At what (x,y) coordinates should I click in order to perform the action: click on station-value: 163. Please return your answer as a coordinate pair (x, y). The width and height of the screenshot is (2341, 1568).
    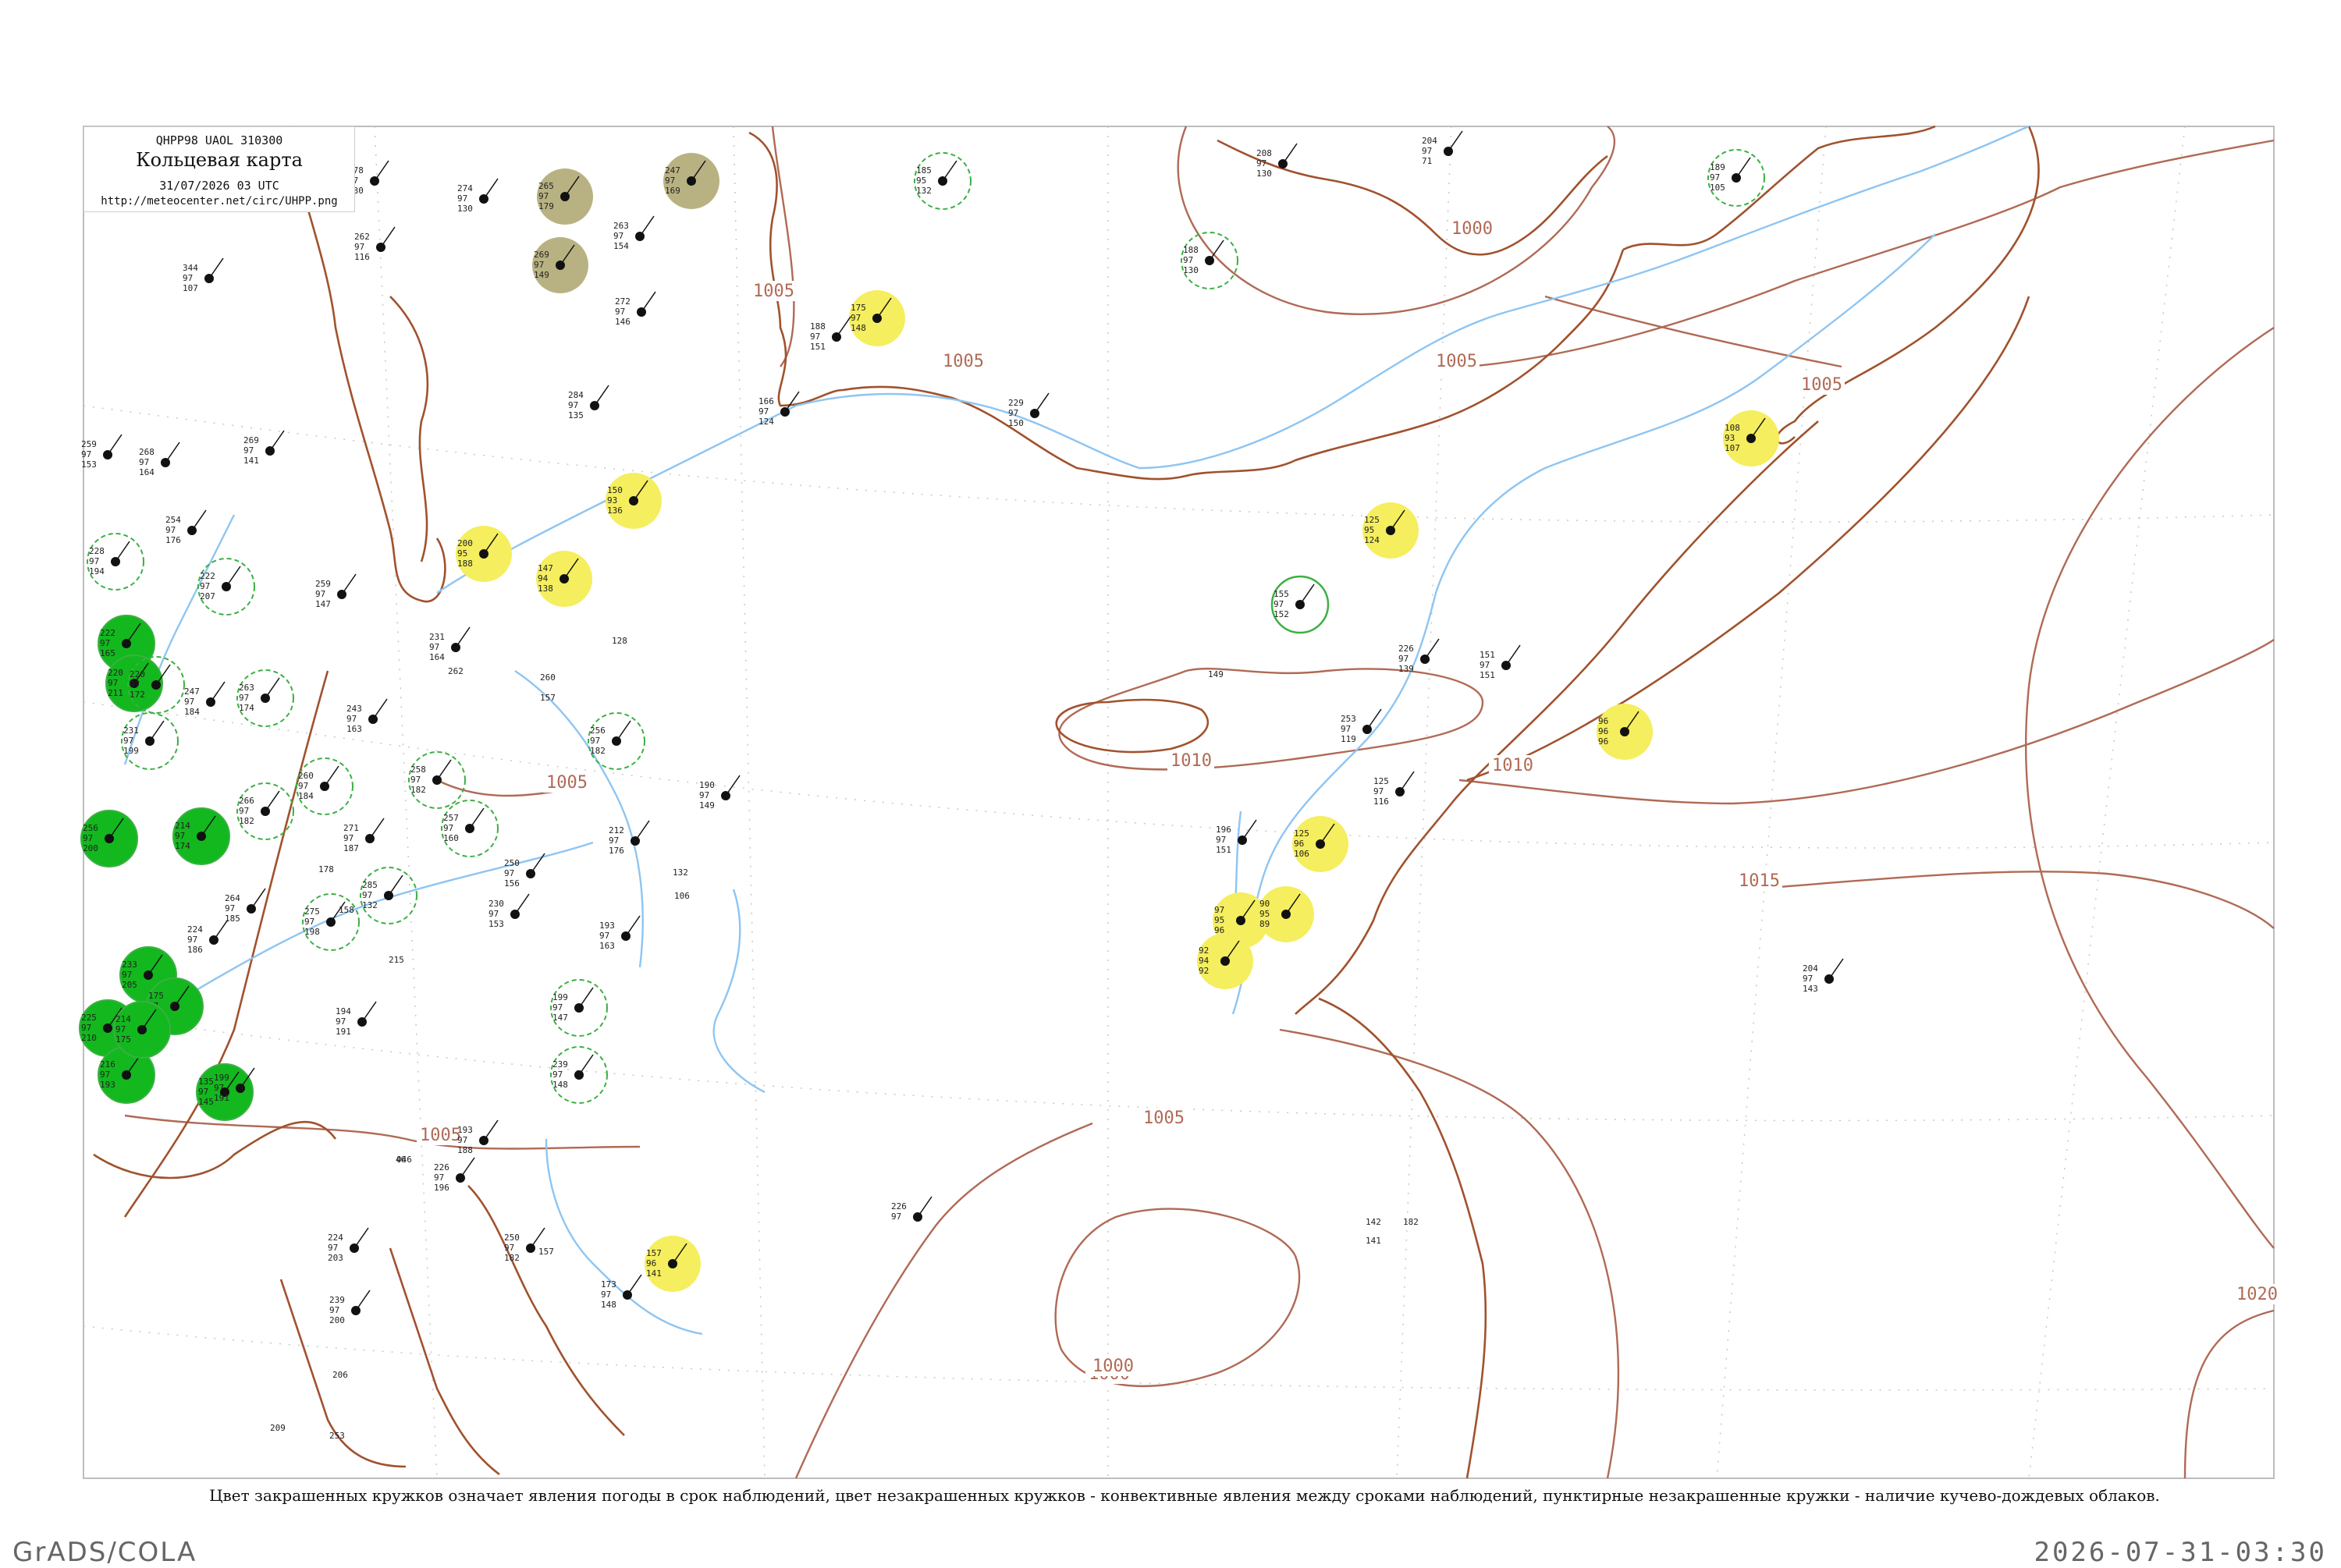
    Looking at the image, I should click on (354, 729).